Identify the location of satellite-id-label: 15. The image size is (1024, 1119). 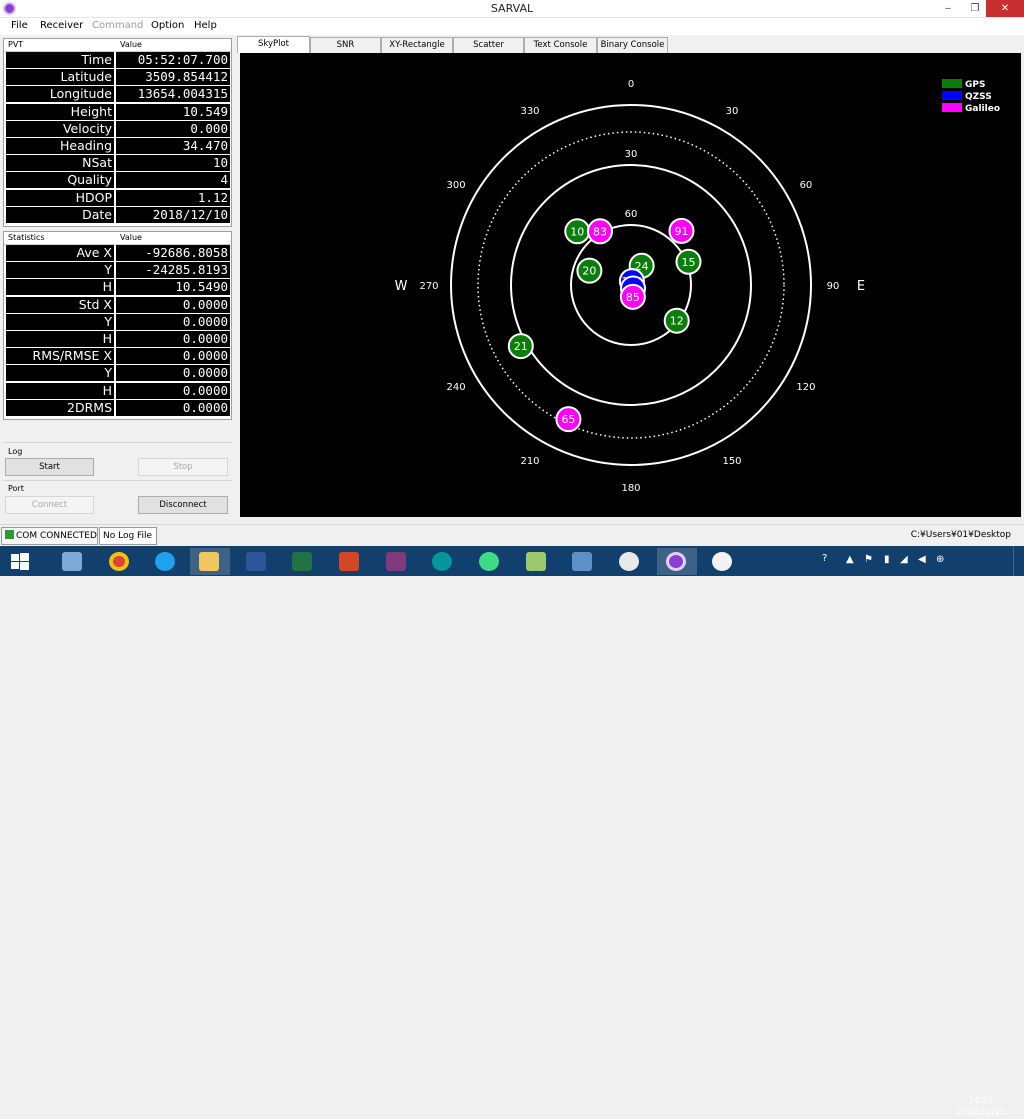
(688, 262).